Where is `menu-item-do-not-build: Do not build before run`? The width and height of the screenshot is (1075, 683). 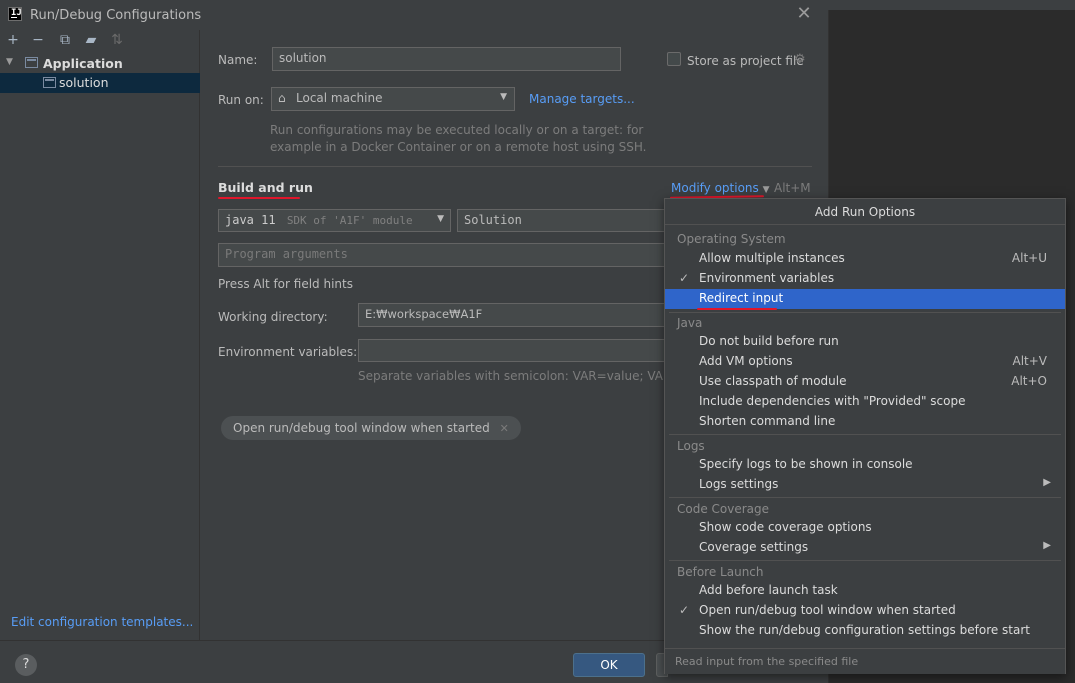 menu-item-do-not-build: Do not build before run is located at coordinates (865, 342).